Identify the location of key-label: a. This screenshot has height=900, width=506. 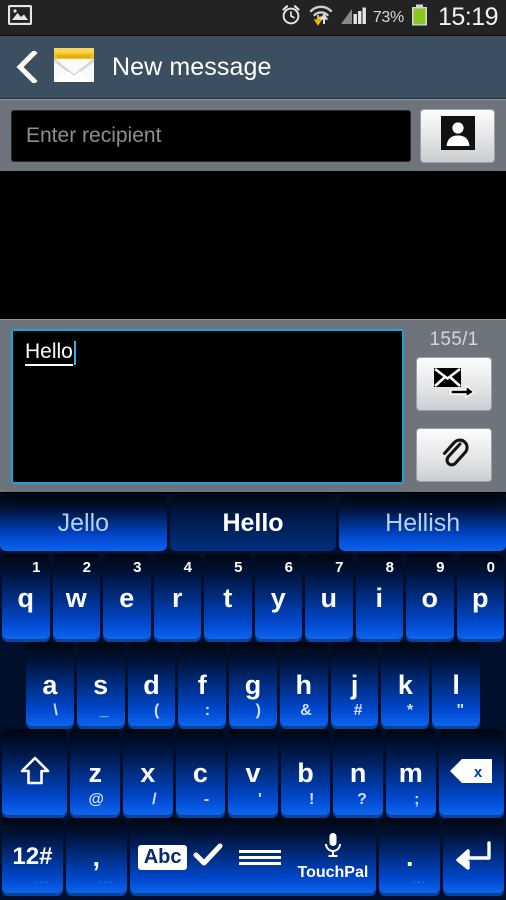
(50, 685).